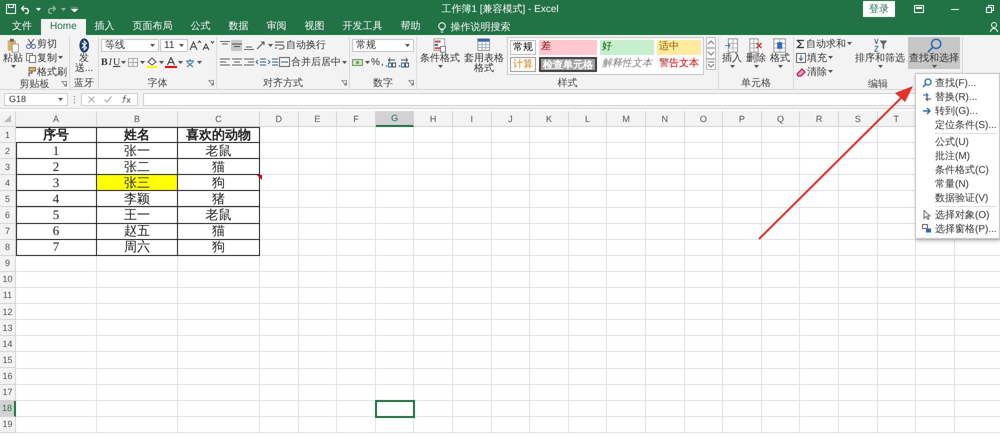  I want to click on increase-indent-icon, so click(272, 62).